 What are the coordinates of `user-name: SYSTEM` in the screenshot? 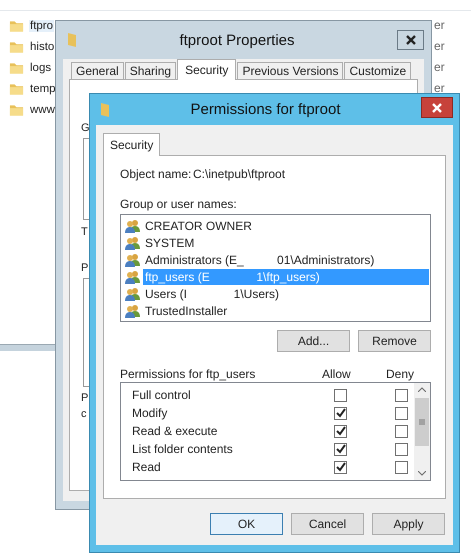 It's located at (286, 242).